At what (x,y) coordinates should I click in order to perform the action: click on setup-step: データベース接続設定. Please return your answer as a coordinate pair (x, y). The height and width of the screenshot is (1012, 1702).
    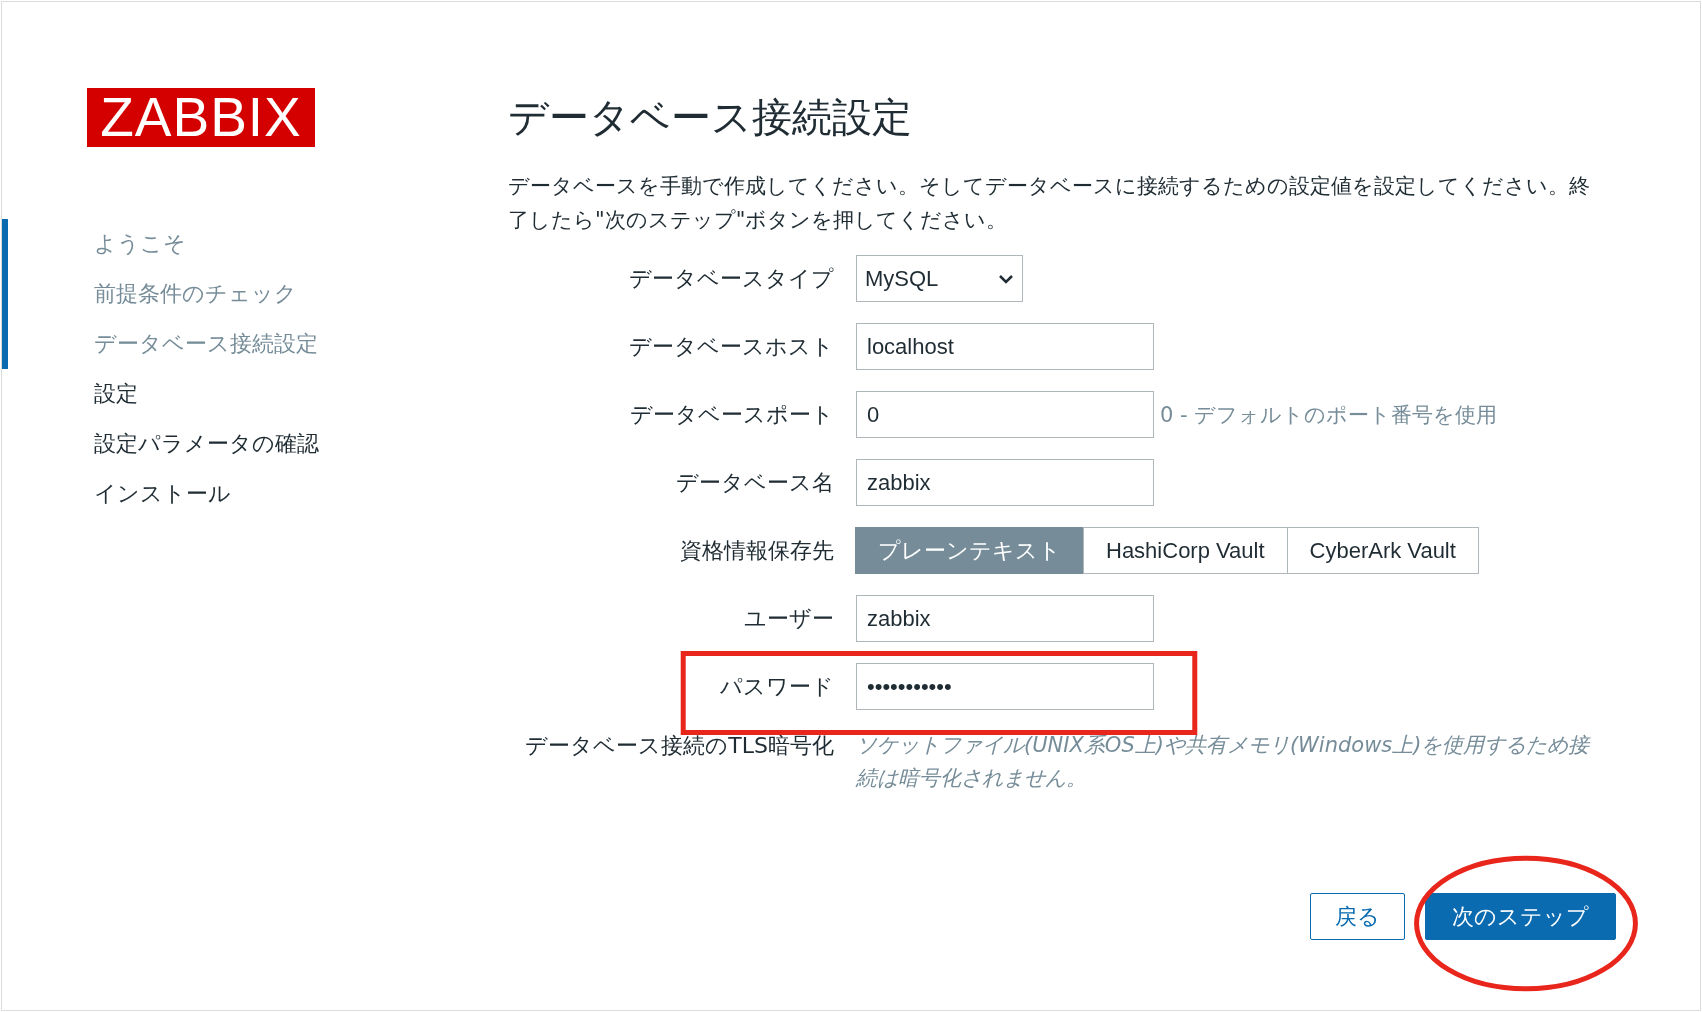
    Looking at the image, I should click on (242, 344).